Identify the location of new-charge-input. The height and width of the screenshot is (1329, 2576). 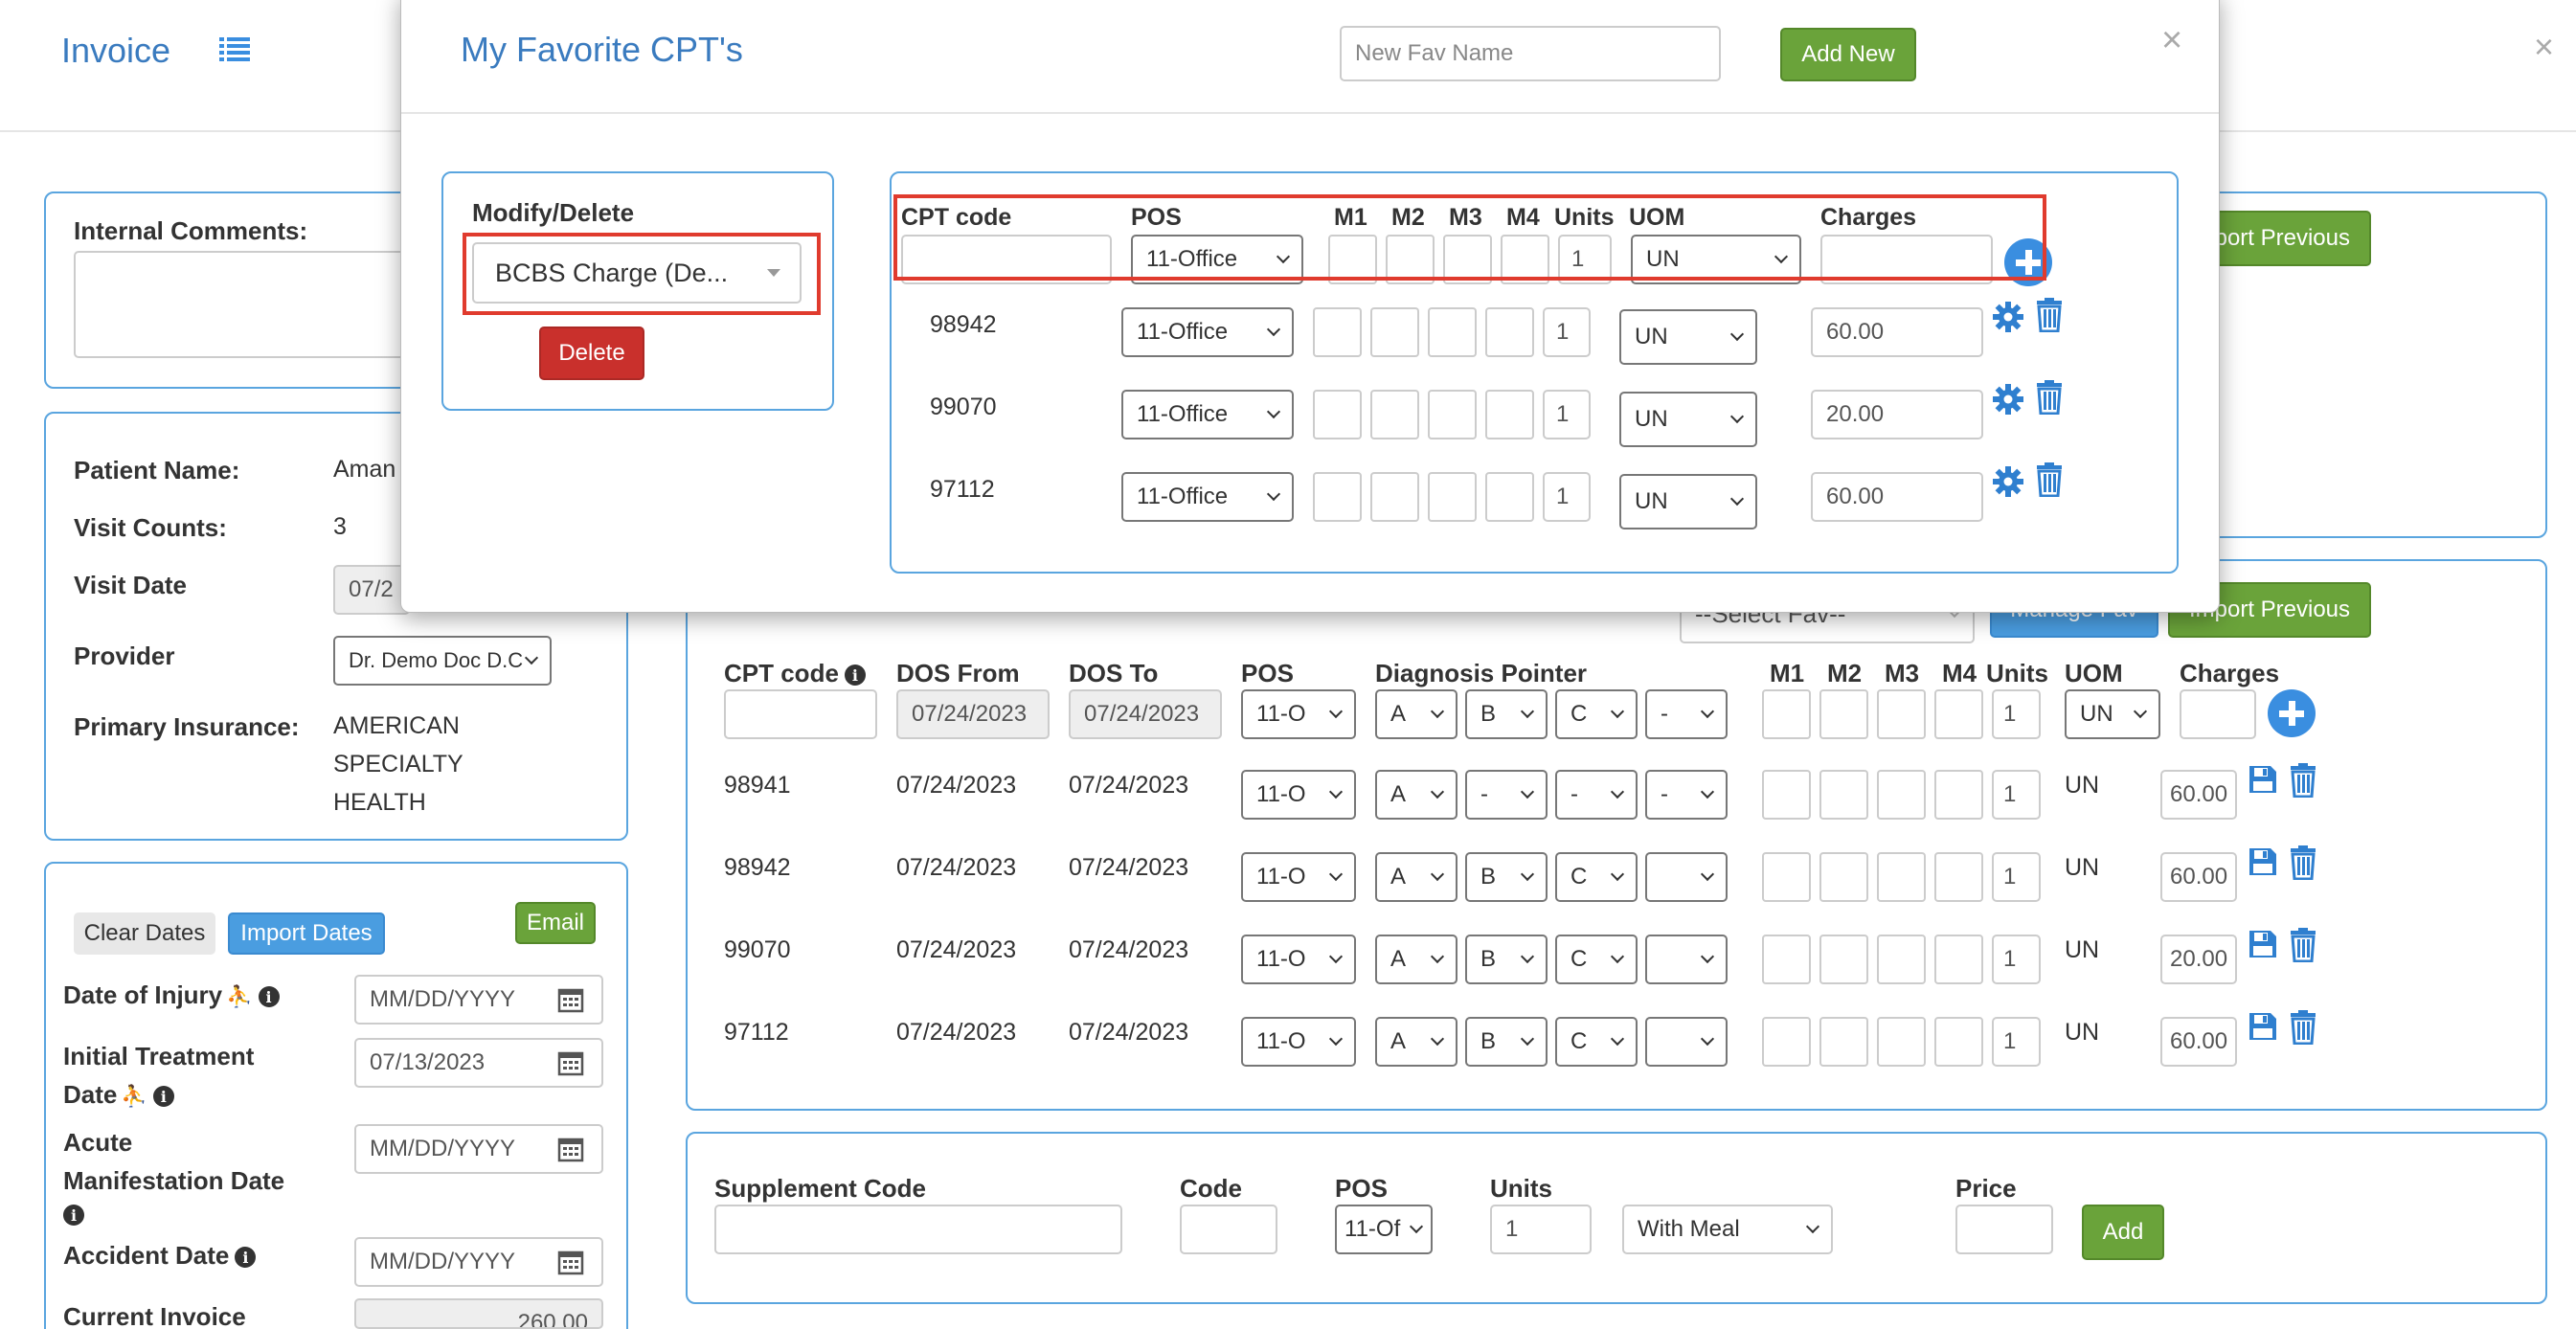
(2218, 714).